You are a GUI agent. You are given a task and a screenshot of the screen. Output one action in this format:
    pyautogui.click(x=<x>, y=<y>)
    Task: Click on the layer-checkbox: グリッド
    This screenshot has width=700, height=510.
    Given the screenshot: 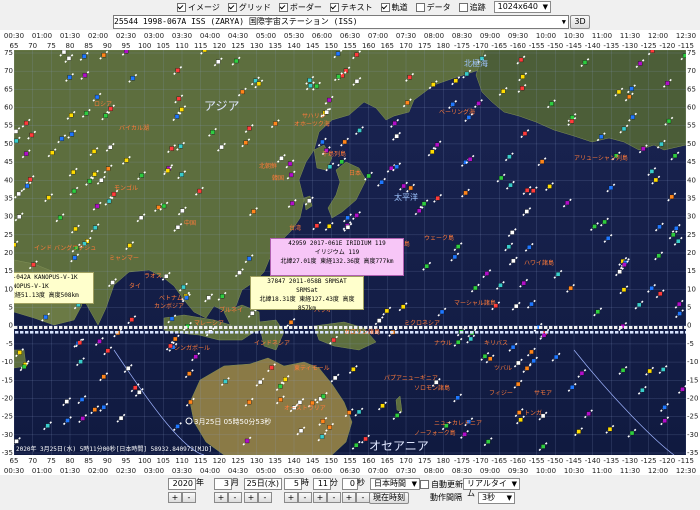 What is the action you would take?
    pyautogui.click(x=249, y=7)
    